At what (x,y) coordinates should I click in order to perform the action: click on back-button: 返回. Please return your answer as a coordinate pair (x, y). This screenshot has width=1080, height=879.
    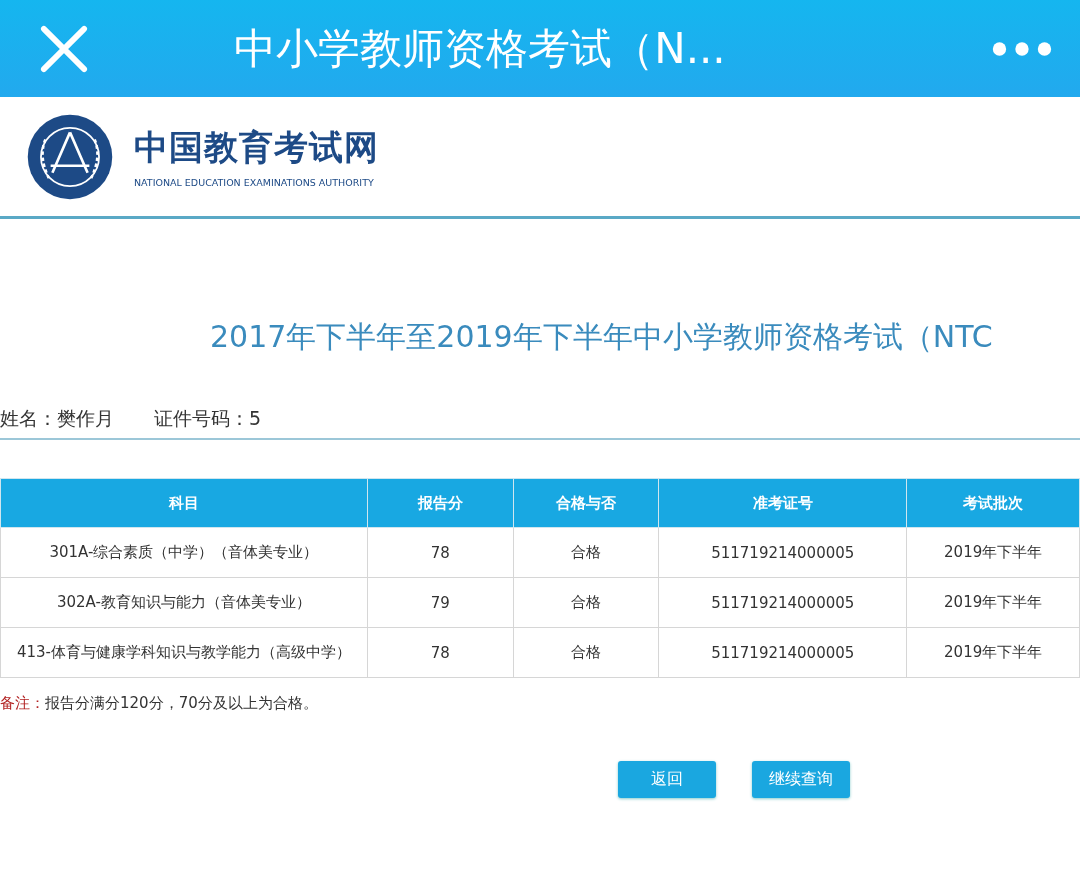
    Looking at the image, I should click on (667, 779).